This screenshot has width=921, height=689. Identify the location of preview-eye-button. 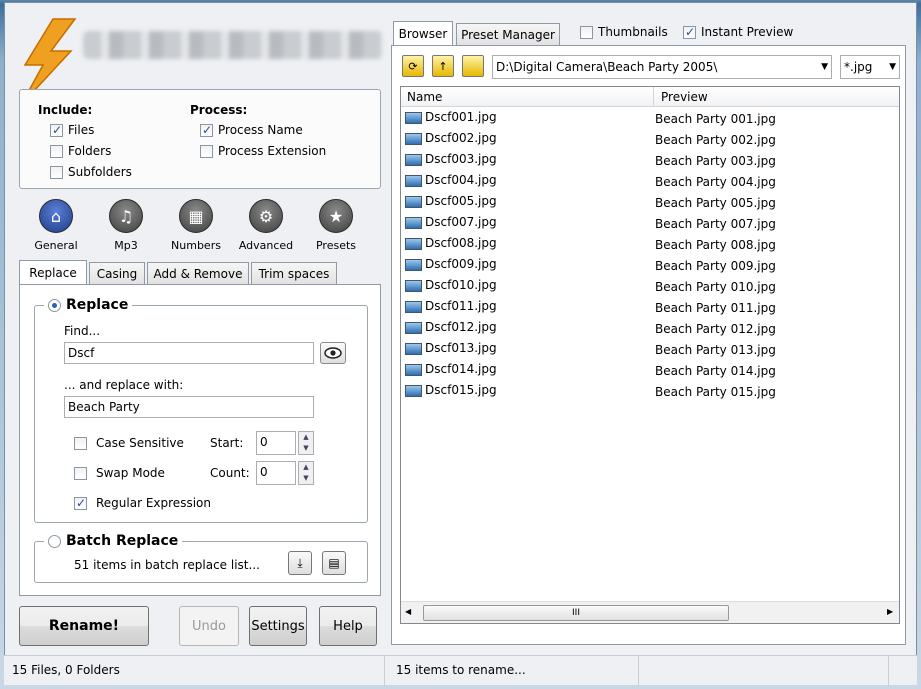
(333, 353).